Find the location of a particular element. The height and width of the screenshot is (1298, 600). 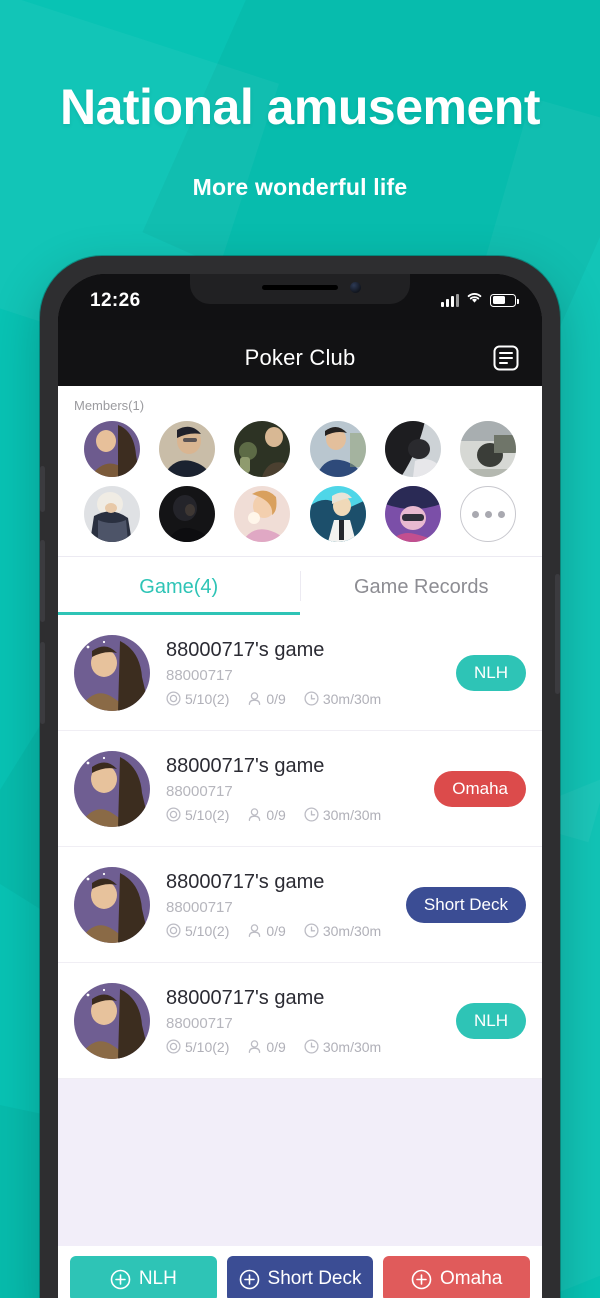

list-menu-icon is located at coordinates (506, 358).